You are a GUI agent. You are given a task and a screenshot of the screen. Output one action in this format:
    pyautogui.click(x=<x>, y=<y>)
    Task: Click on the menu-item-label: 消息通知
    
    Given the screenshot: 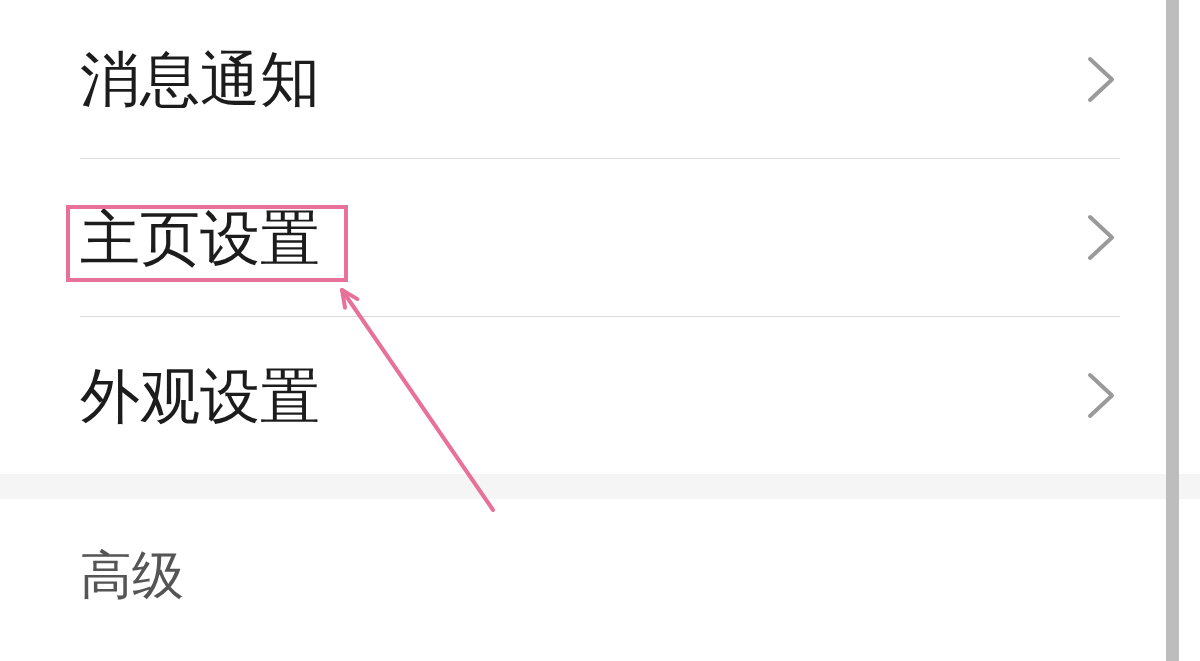 What is the action you would take?
    pyautogui.click(x=200, y=79)
    